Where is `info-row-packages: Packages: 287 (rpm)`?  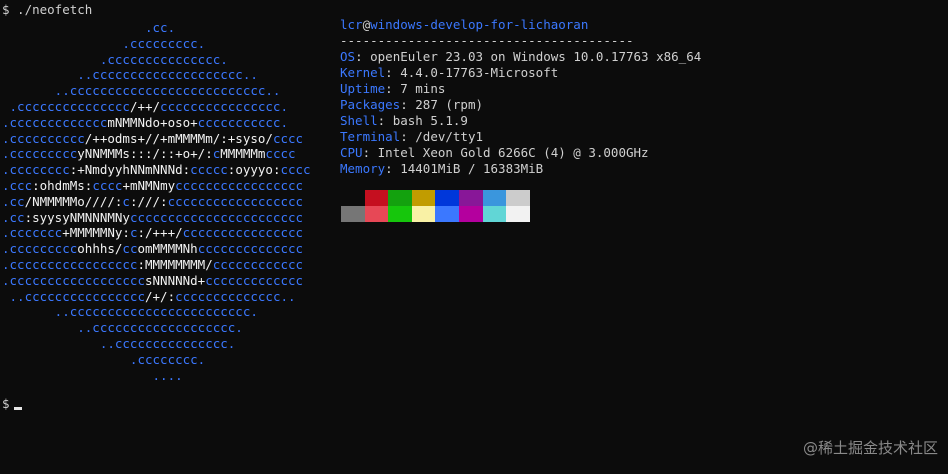 info-row-packages: Packages: 287 (rpm) is located at coordinates (520, 105).